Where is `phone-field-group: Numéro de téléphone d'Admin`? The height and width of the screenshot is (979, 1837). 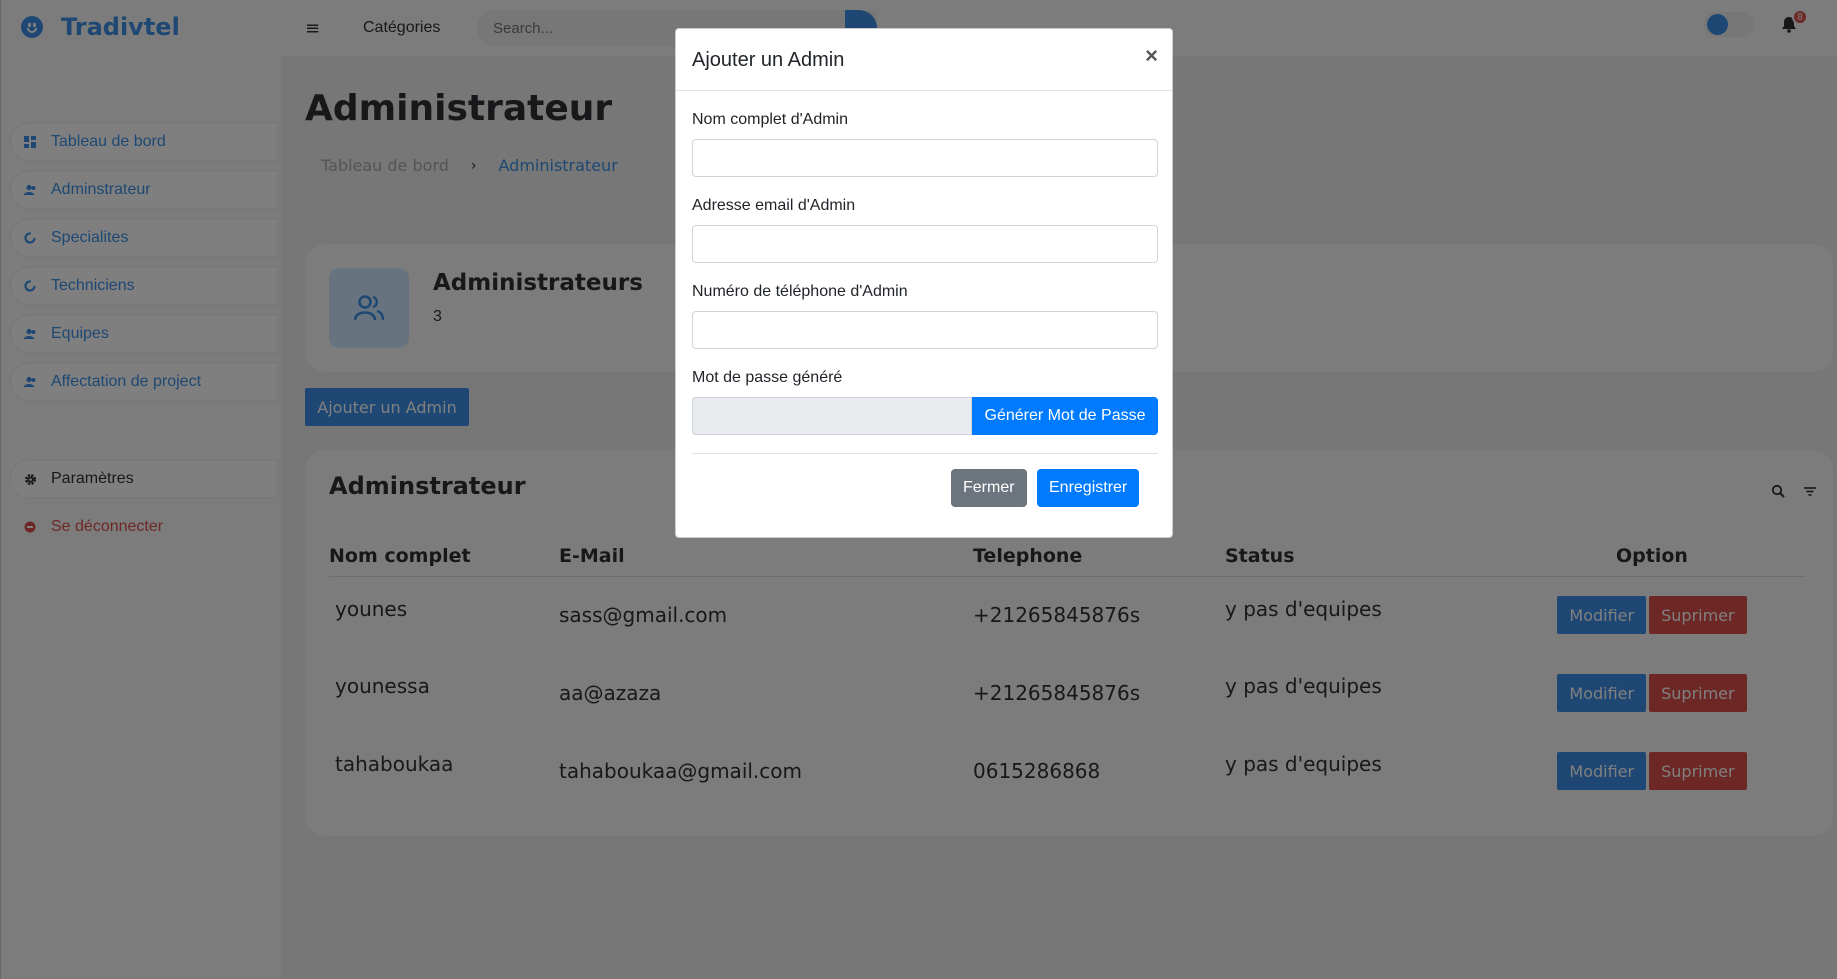 phone-field-group: Numéro de téléphone d'Admin is located at coordinates (925, 316).